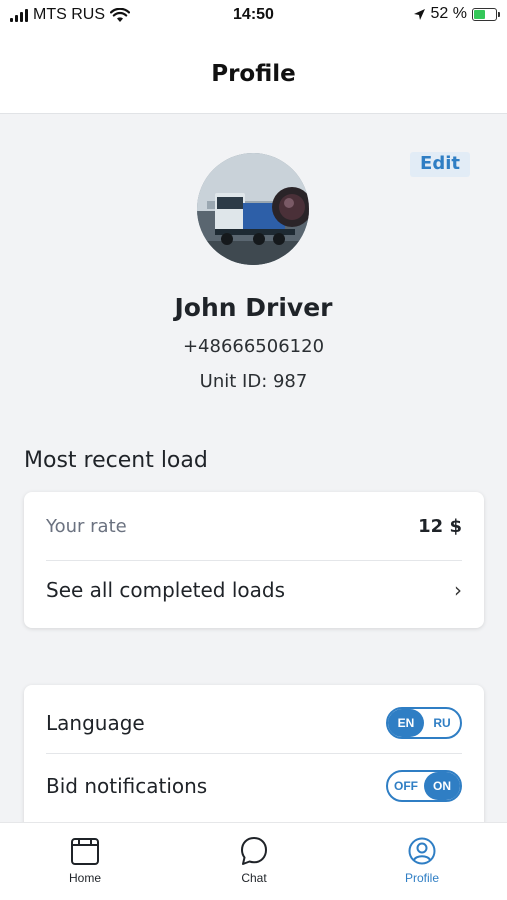 The height and width of the screenshot is (900, 507). I want to click on navigation-bar: Profile, so click(253, 74).